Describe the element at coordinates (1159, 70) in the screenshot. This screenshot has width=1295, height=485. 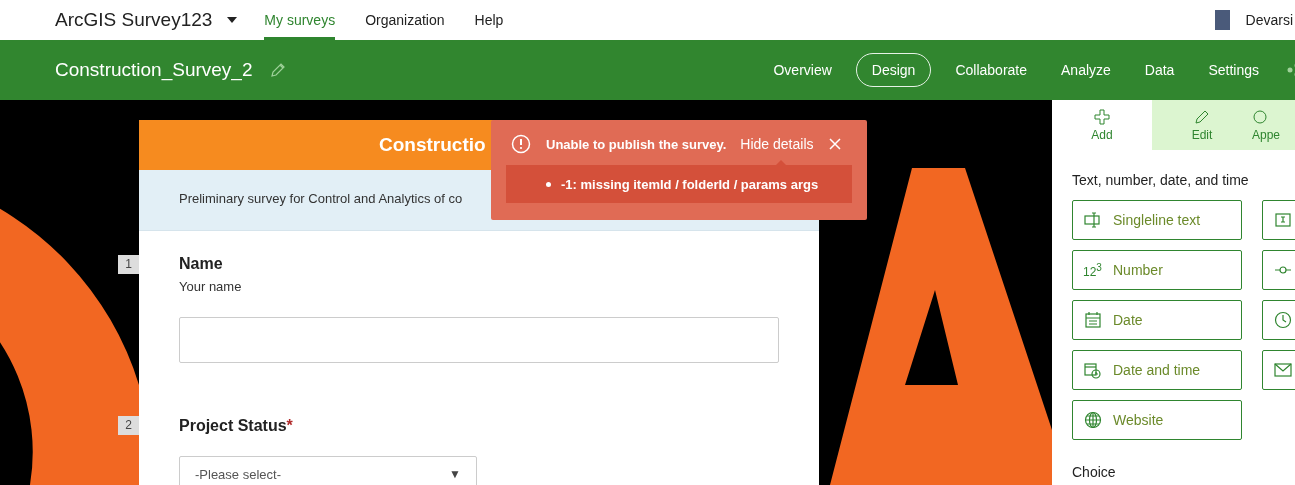
I see `survey-tab: Data` at that location.